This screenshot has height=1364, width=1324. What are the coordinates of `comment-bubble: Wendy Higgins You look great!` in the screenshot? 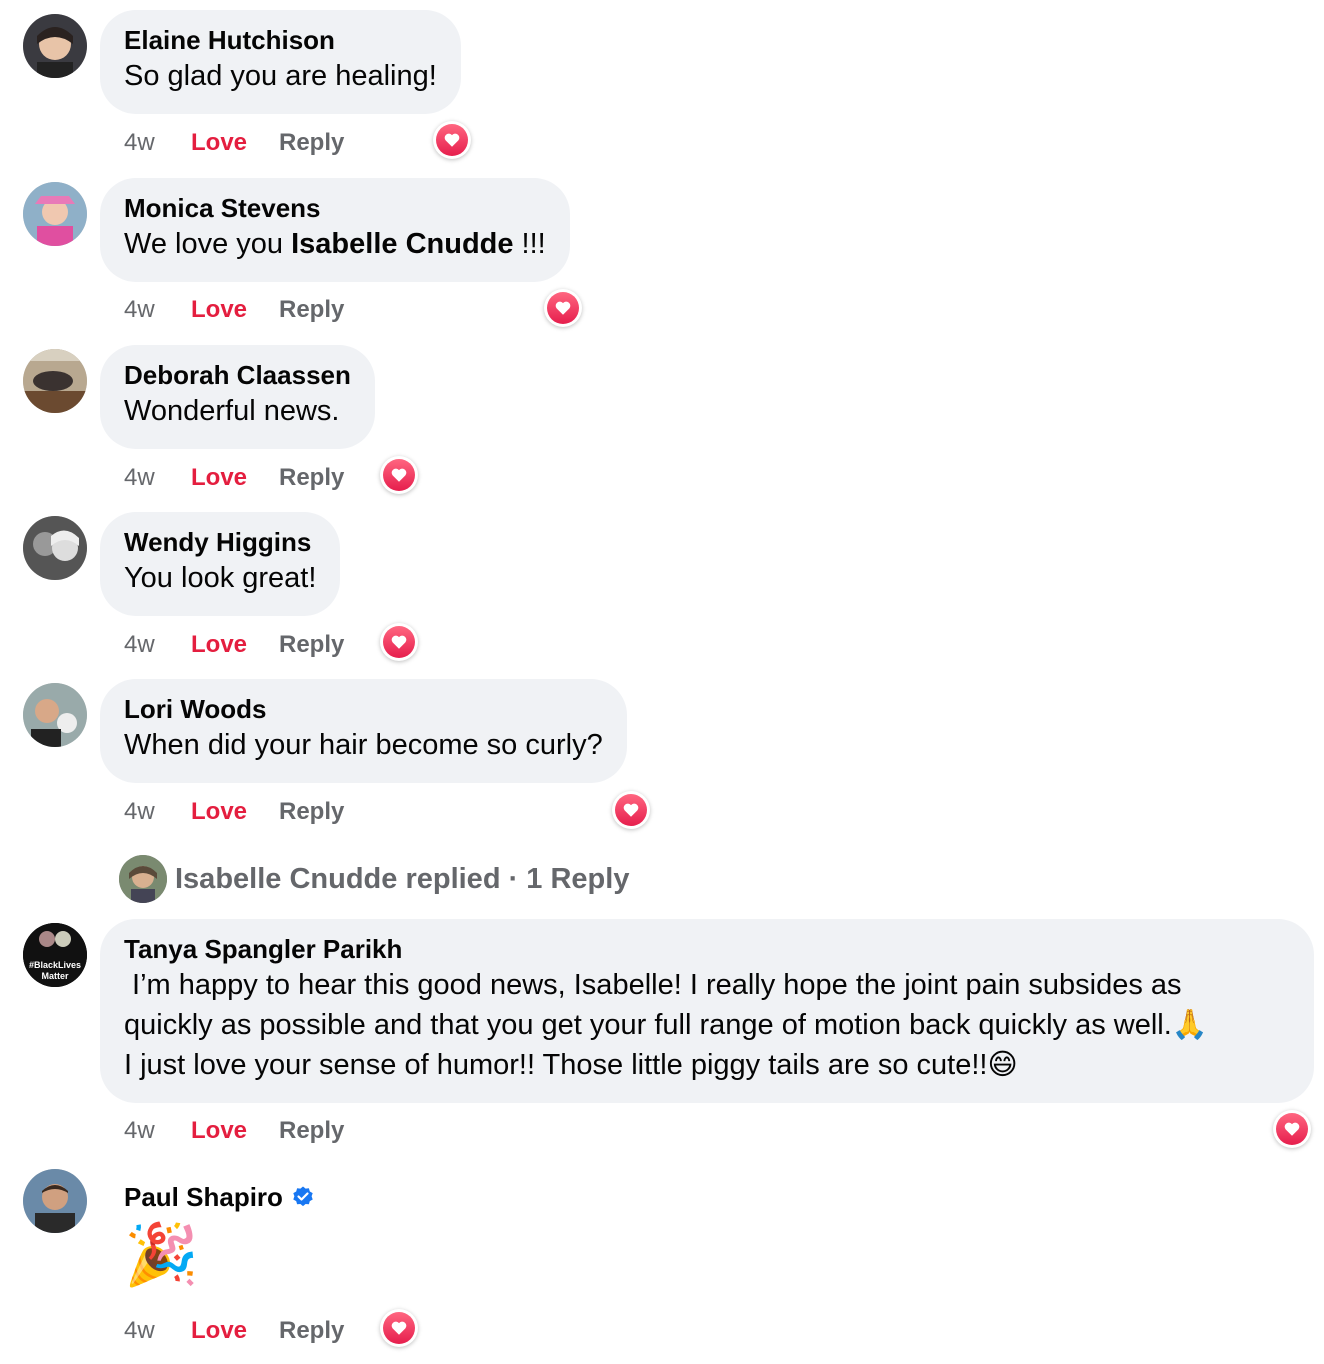 It's located at (220, 564).